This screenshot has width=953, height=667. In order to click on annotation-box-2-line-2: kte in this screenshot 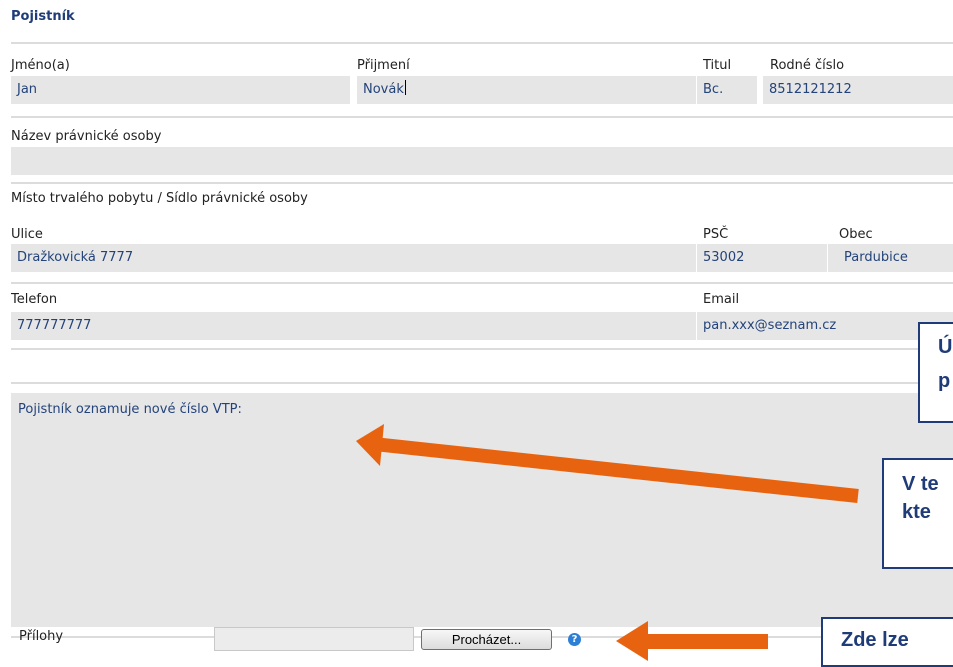, I will do `click(916, 512)`.